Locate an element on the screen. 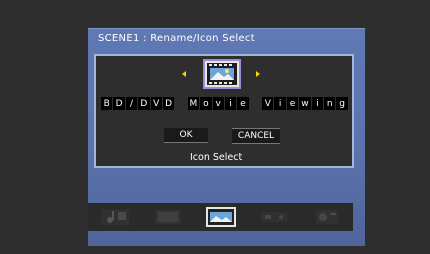 The width and height of the screenshot is (430, 254). icon-strip is located at coordinates (220, 217).